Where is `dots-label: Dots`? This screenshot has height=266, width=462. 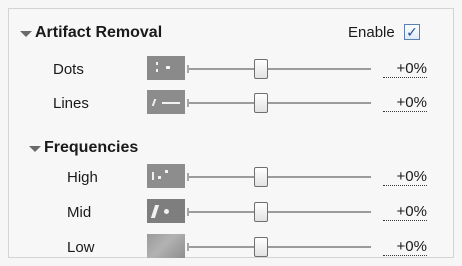 dots-label: Dots is located at coordinates (68, 69).